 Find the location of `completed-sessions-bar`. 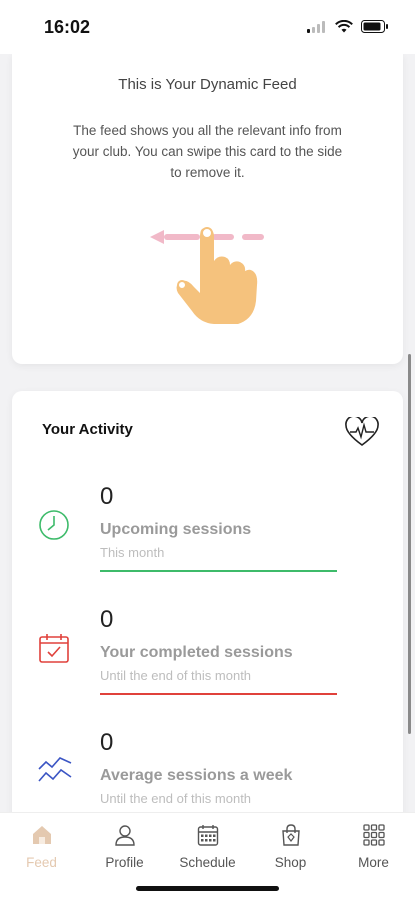

completed-sessions-bar is located at coordinates (218, 694).